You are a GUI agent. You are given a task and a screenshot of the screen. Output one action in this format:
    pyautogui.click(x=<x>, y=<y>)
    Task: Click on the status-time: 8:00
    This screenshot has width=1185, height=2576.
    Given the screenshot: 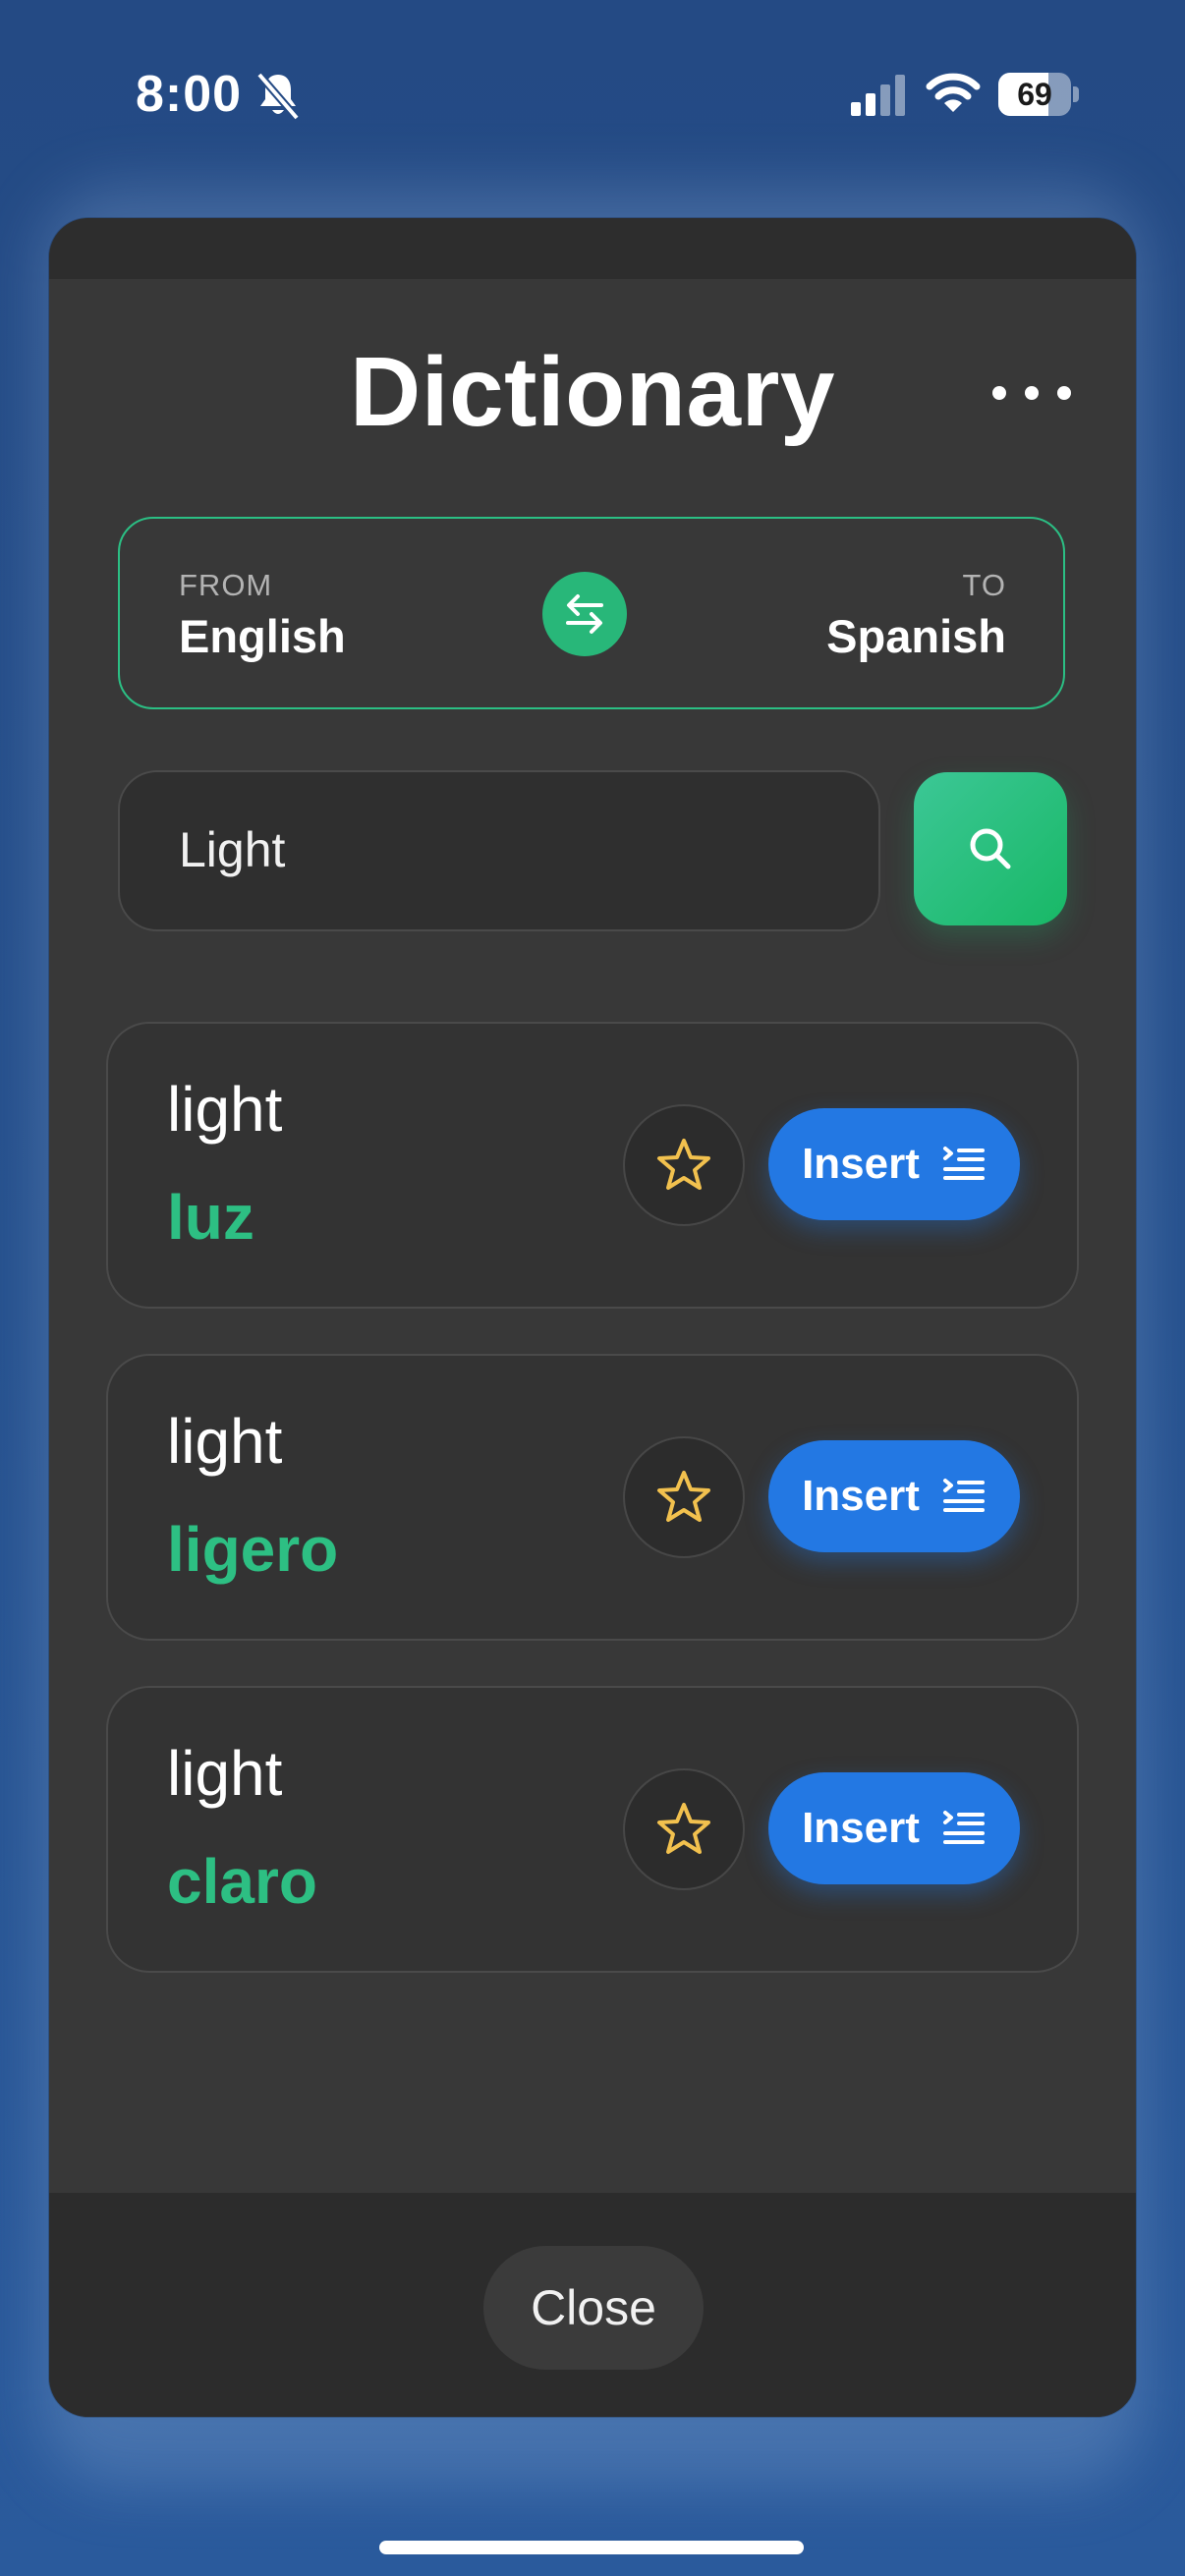 What is the action you would take?
    pyautogui.click(x=190, y=94)
    